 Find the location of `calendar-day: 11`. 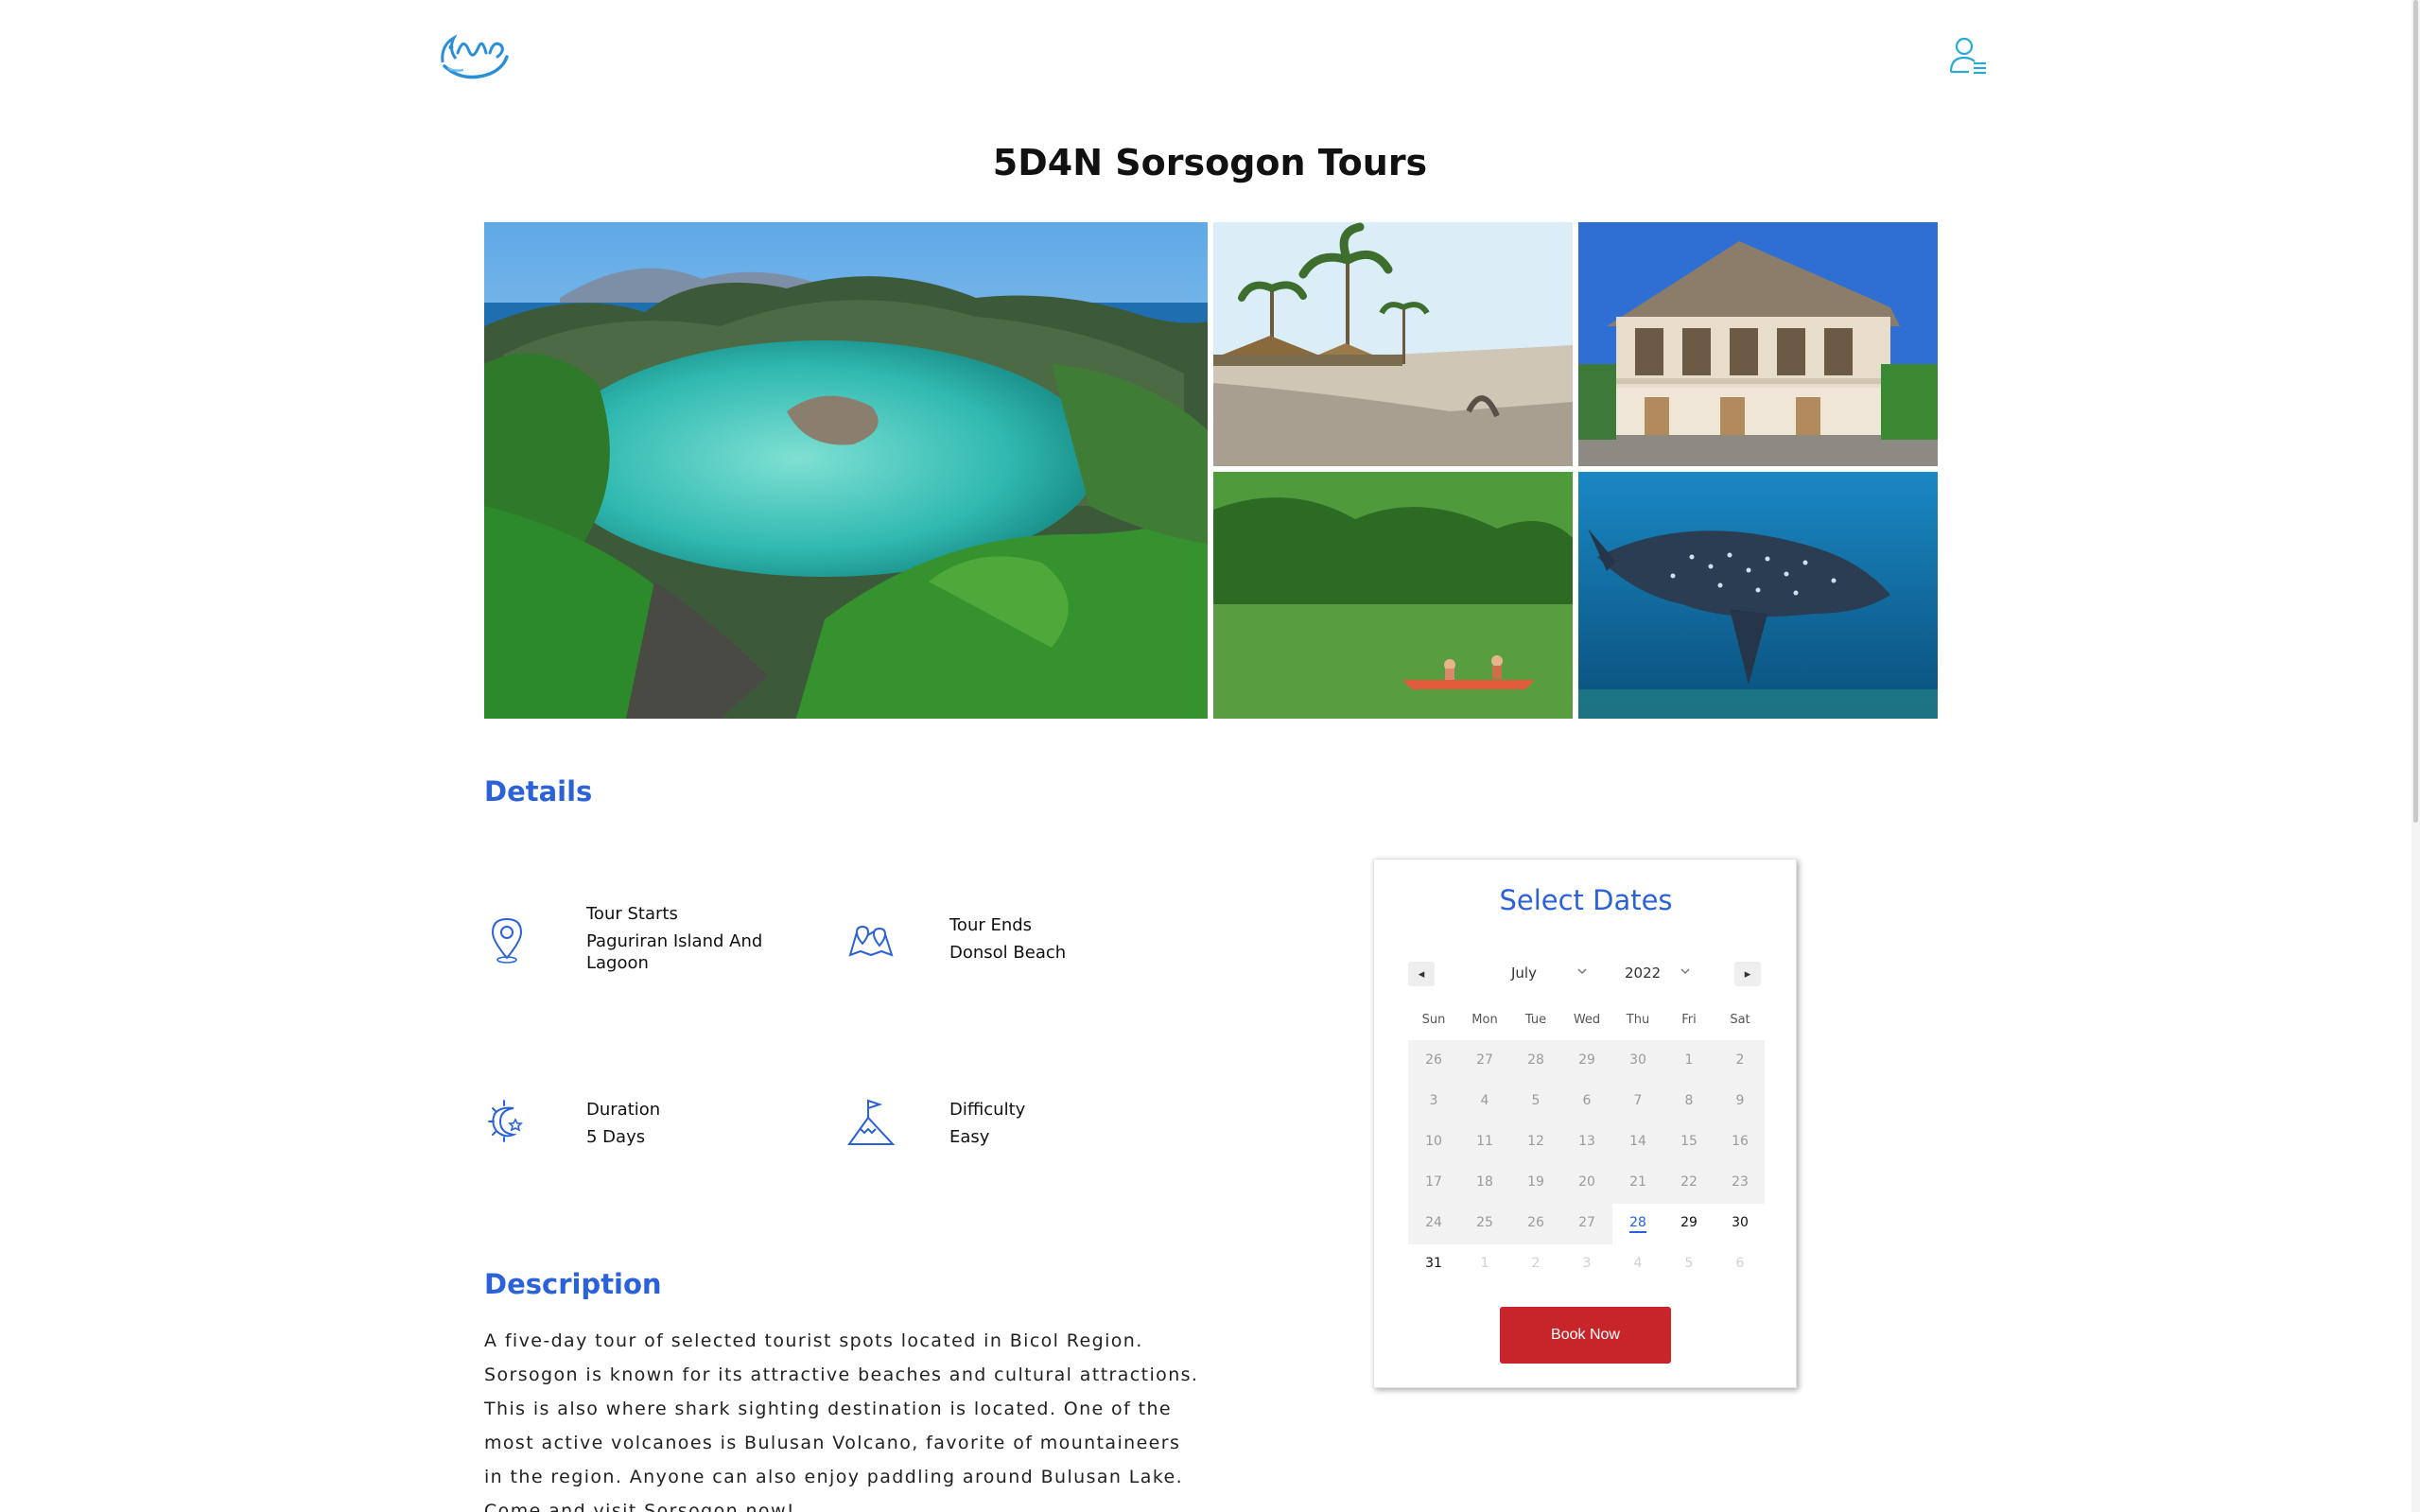

calendar-day: 11 is located at coordinates (1485, 1141).